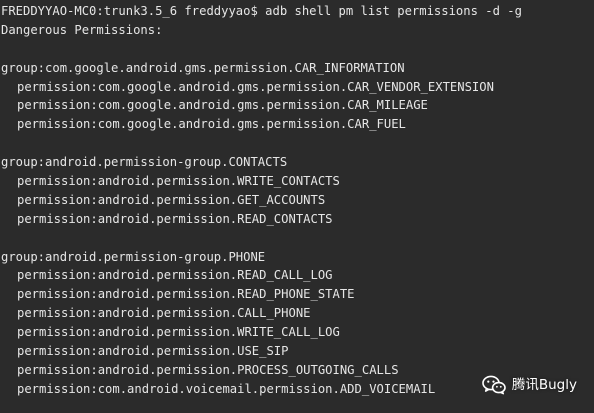 Image resolution: width=594 pixels, height=413 pixels. I want to click on permission-line: permission:android.permission.CALL_PHONE, so click(164, 313).